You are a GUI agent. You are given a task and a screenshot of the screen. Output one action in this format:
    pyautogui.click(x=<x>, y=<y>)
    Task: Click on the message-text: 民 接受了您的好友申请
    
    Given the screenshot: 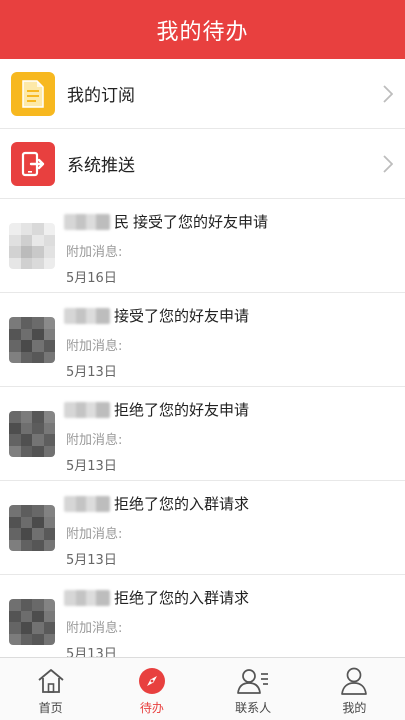 What is the action you would take?
    pyautogui.click(x=166, y=221)
    